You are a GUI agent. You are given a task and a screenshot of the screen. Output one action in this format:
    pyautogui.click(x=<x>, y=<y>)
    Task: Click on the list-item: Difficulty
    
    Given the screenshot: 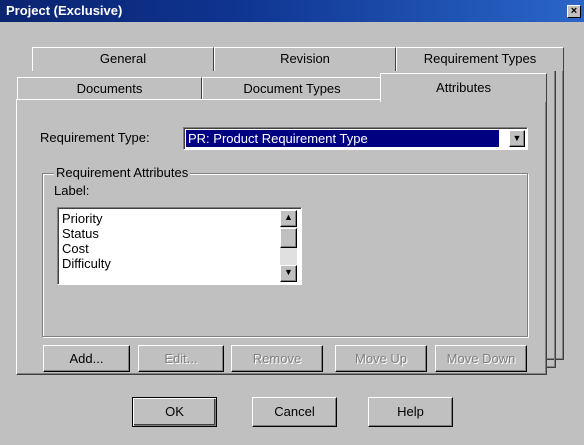 What is the action you would take?
    pyautogui.click(x=169, y=263)
    